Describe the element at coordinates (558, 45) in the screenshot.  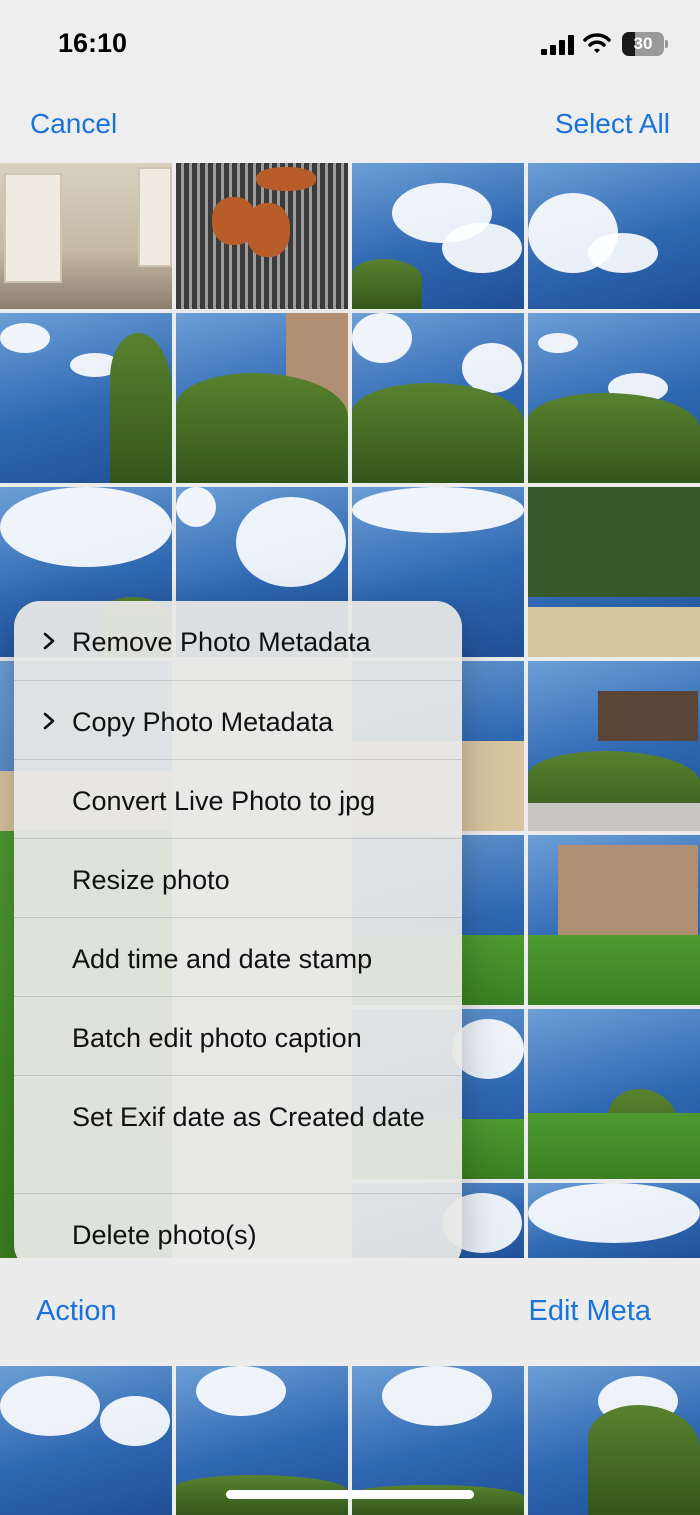
I see `signal-icon` at that location.